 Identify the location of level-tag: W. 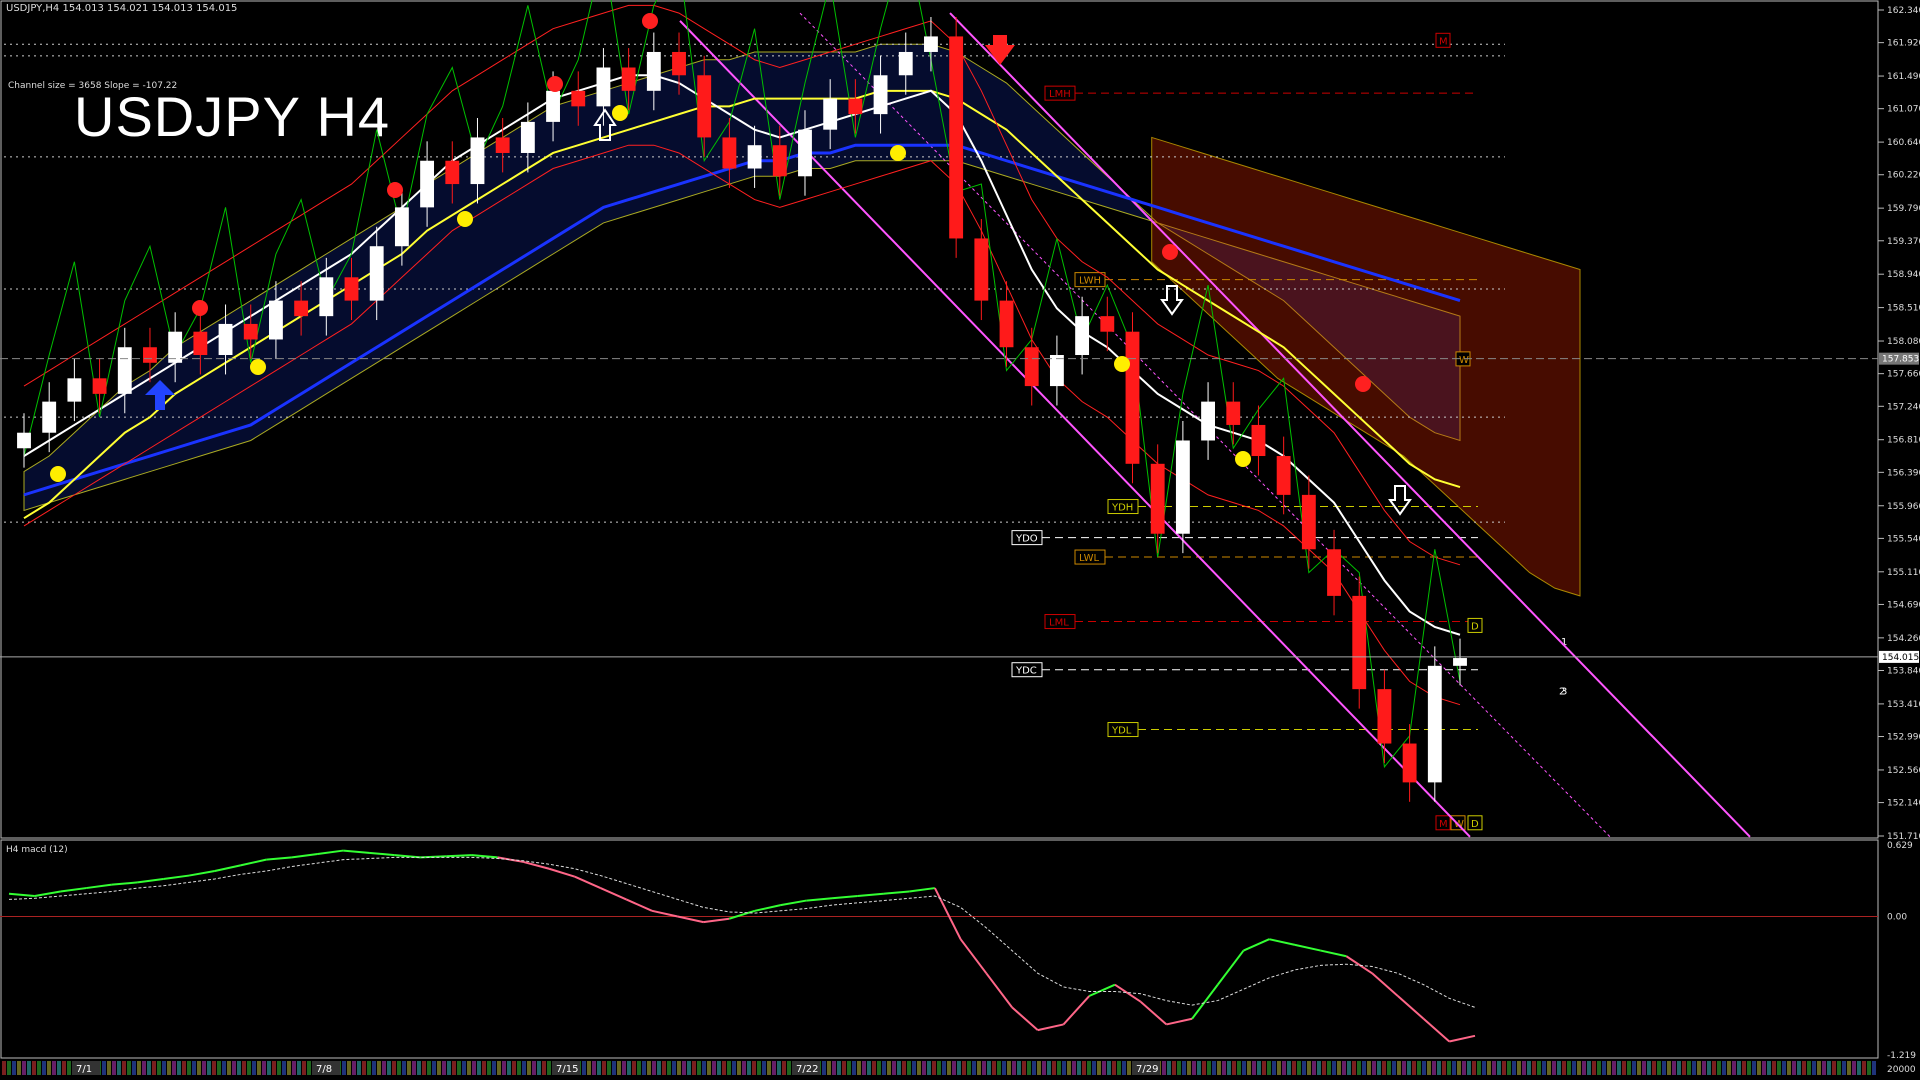
(1464, 360).